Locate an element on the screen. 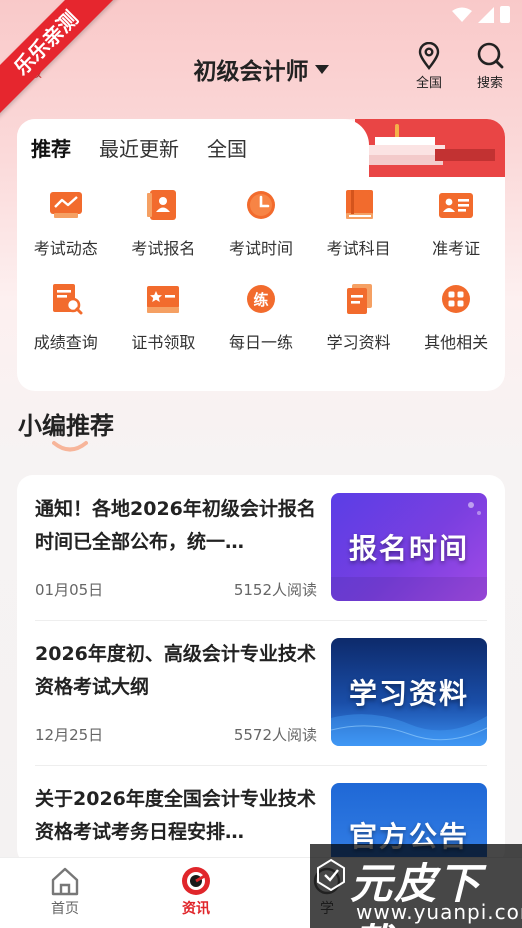 This screenshot has height=928, width=522. more-grid-icon is located at coordinates (456, 299).